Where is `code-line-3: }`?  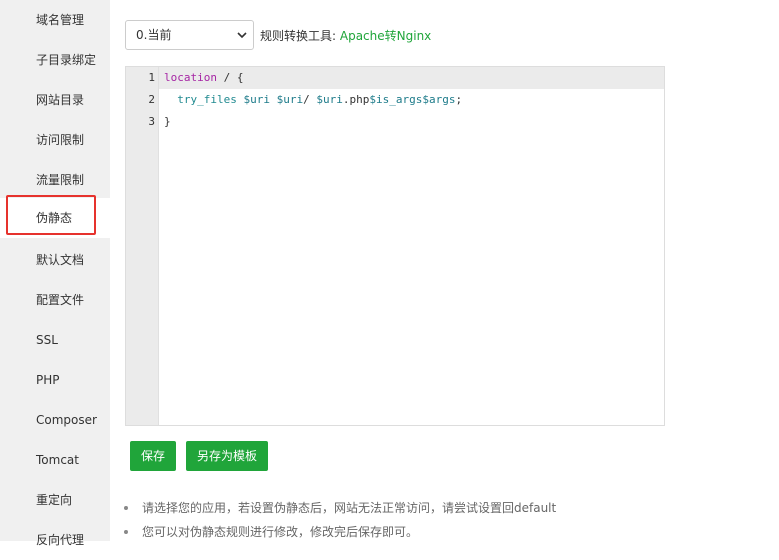
code-line-3: } is located at coordinates (167, 122).